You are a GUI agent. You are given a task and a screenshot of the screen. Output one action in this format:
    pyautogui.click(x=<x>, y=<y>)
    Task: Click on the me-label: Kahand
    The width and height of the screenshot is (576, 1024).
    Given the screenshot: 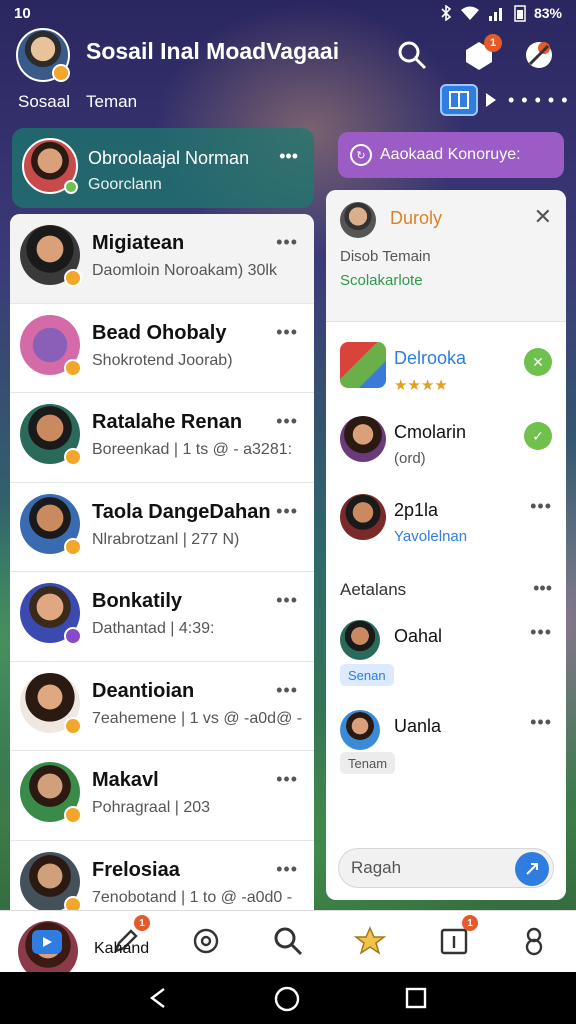 What is the action you would take?
    pyautogui.click(x=122, y=948)
    